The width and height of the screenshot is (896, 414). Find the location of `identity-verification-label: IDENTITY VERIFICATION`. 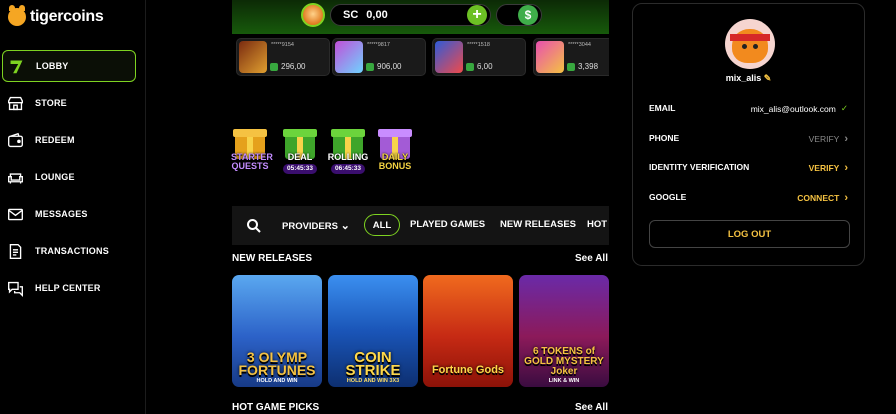

identity-verification-label: IDENTITY VERIFICATION is located at coordinates (699, 167).